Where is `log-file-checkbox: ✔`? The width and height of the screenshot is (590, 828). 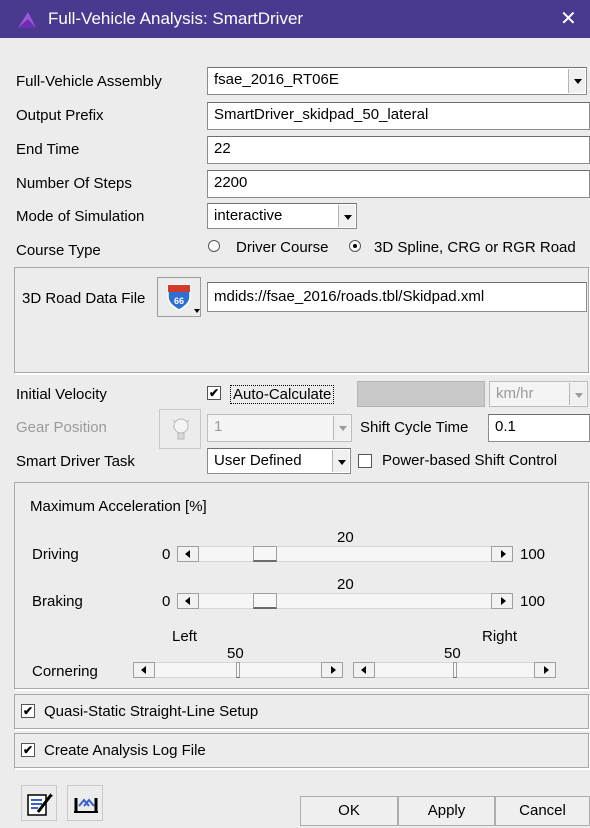
log-file-checkbox: ✔ is located at coordinates (28, 750).